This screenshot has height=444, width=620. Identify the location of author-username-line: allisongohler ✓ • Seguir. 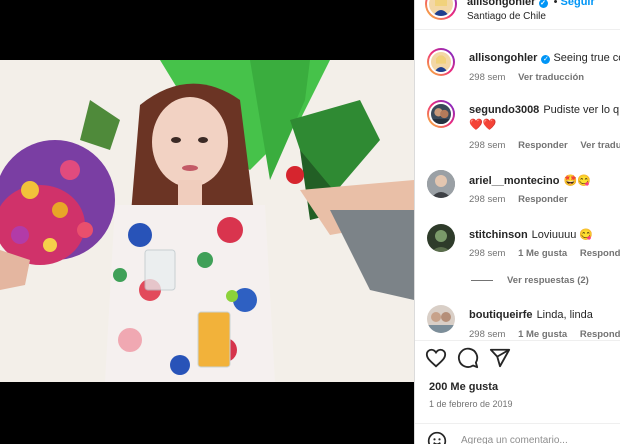
(531, 4).